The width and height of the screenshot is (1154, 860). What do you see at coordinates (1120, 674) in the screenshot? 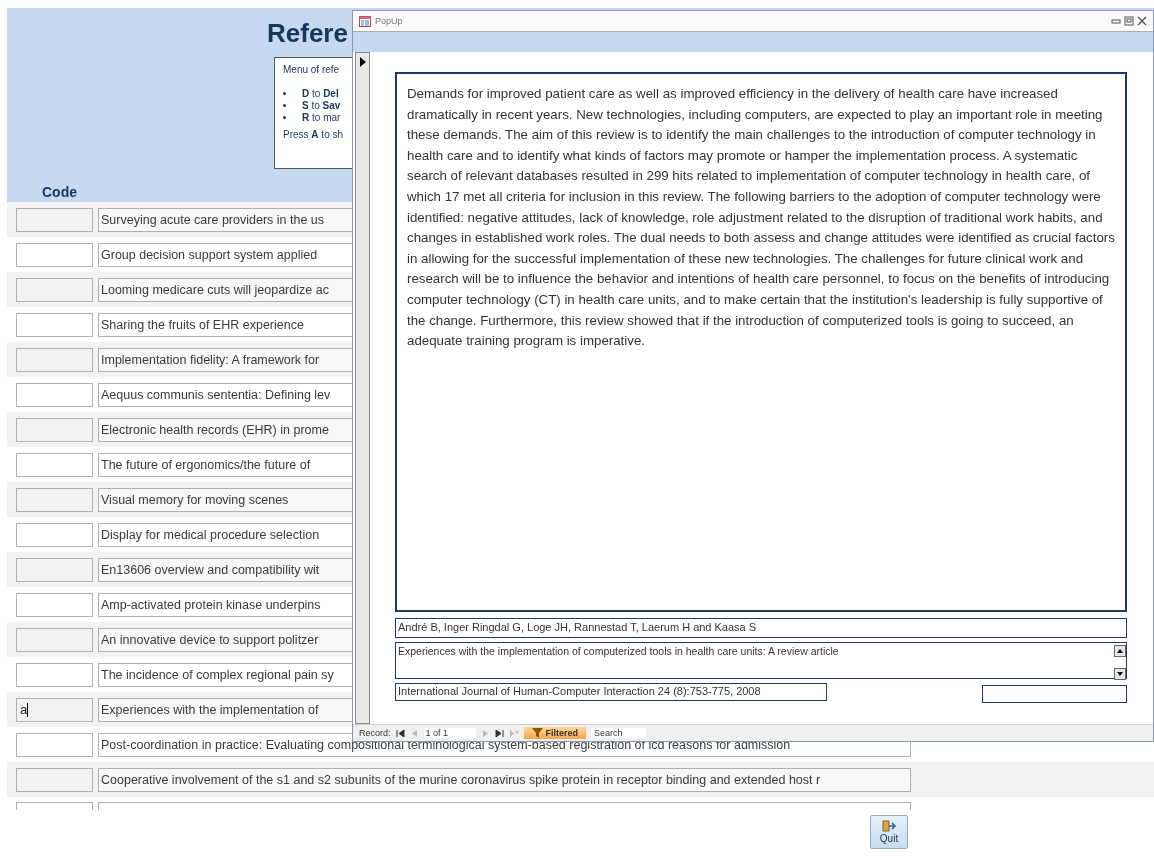
I see `scroll-down-icon` at bounding box center [1120, 674].